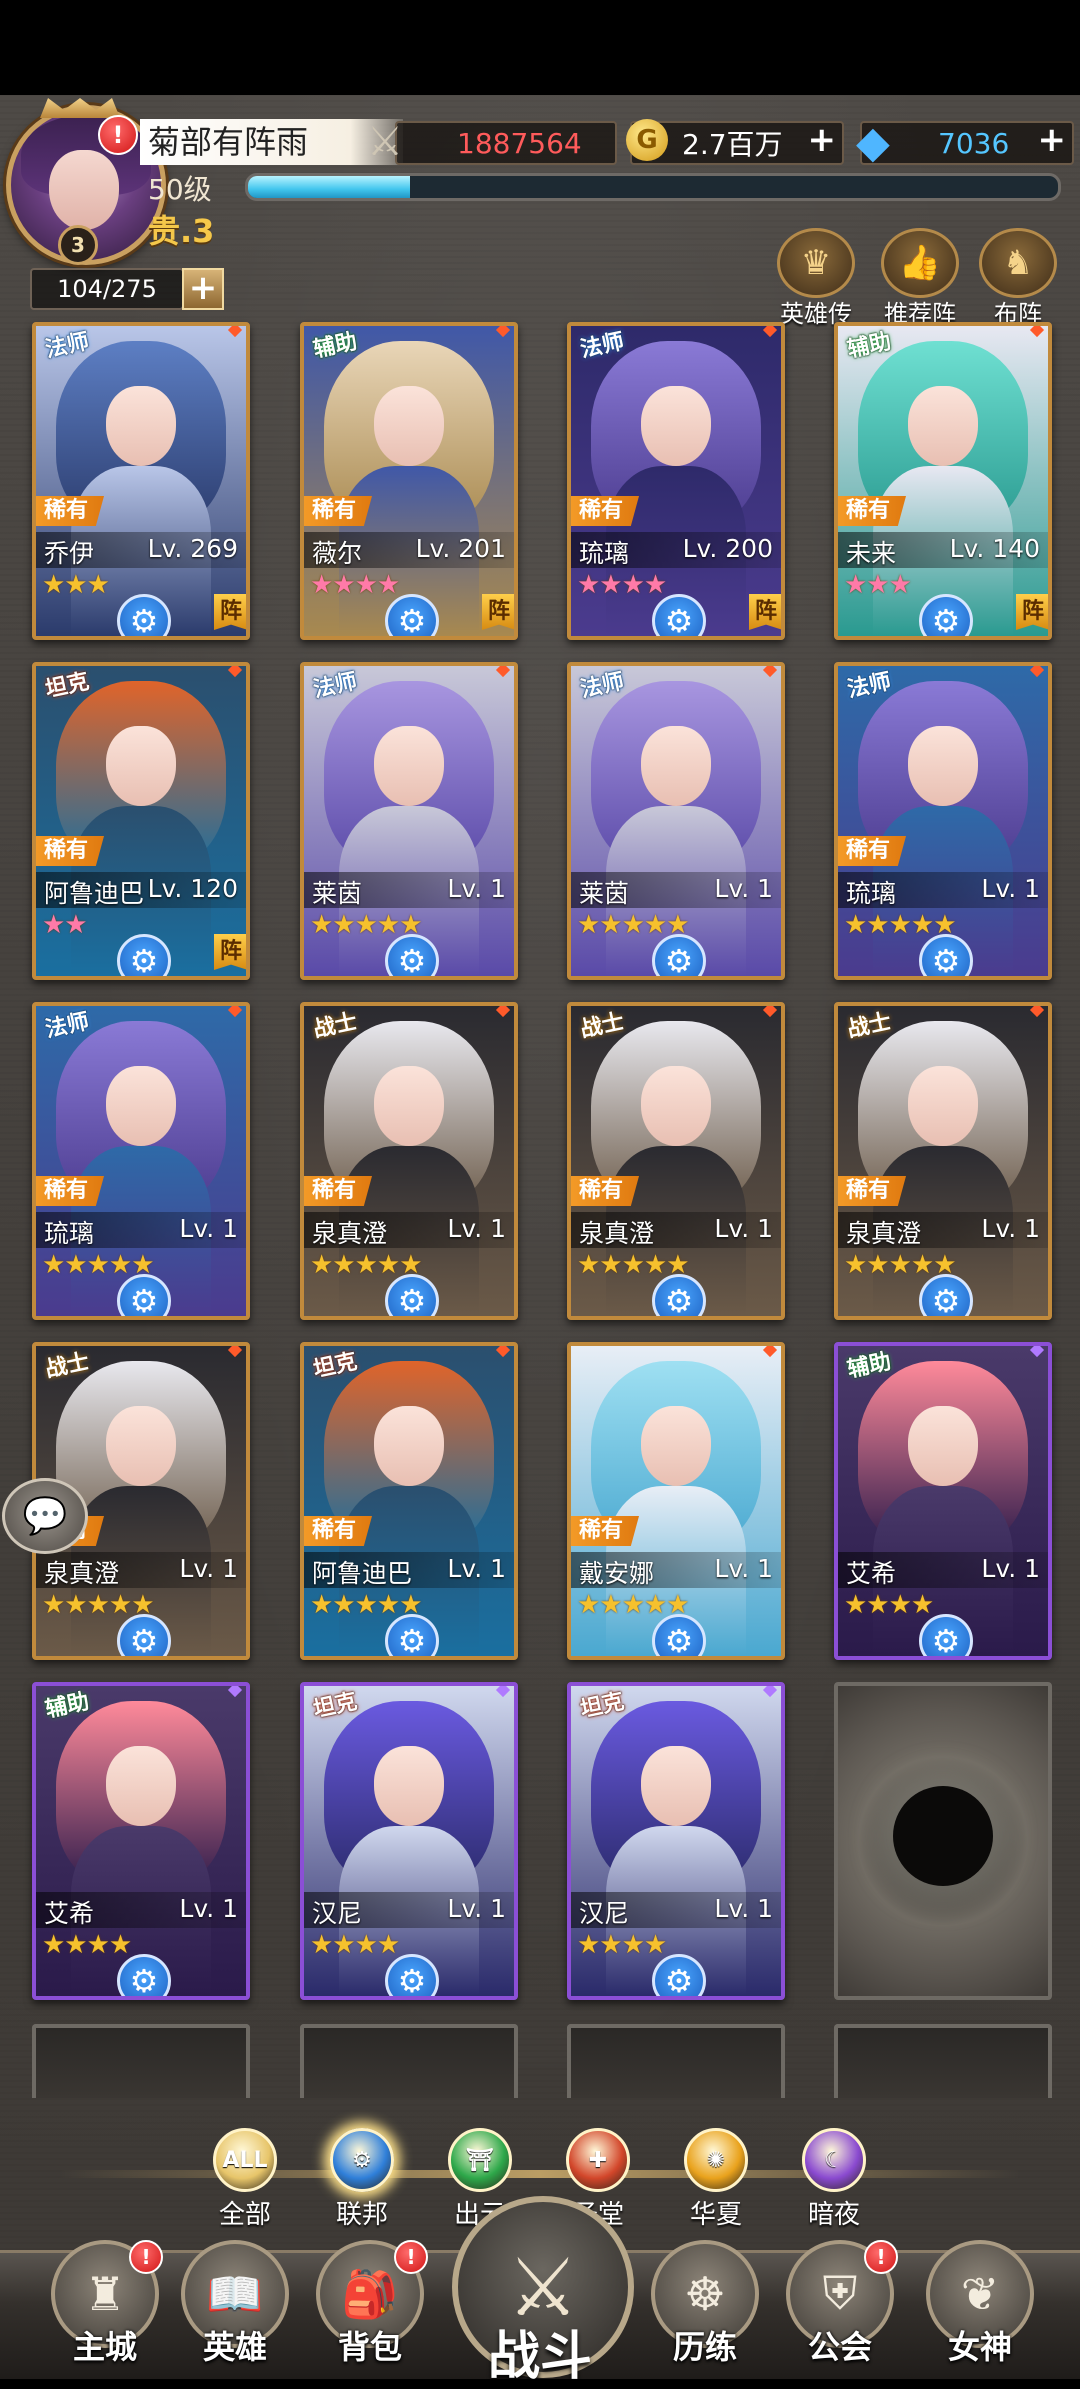 This screenshot has height=2389, width=1080. Describe the element at coordinates (480, 2160) in the screenshot. I see `izumo-torii-icon: ⛩` at that location.